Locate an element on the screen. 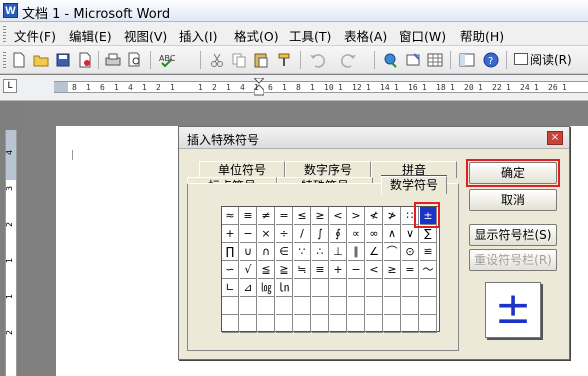 This screenshot has height=376, width=588. symbol-cell: ∨ is located at coordinates (410, 234).